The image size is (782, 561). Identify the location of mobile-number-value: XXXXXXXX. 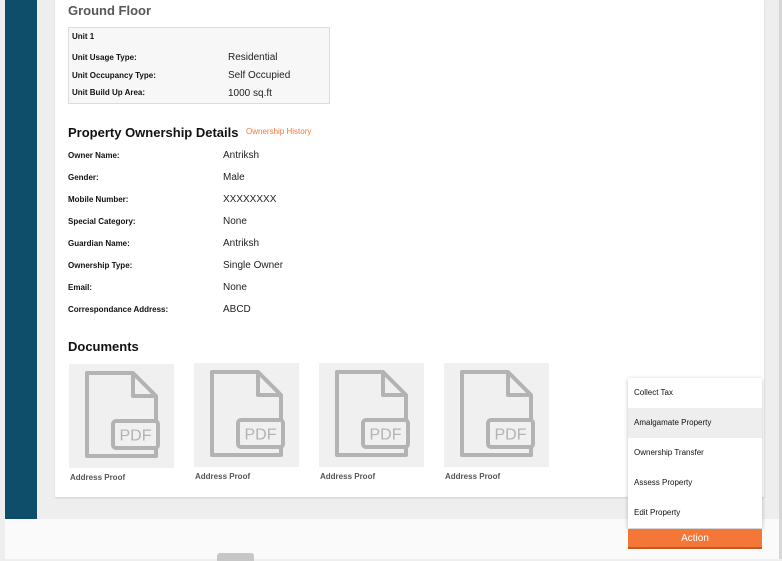
(250, 199).